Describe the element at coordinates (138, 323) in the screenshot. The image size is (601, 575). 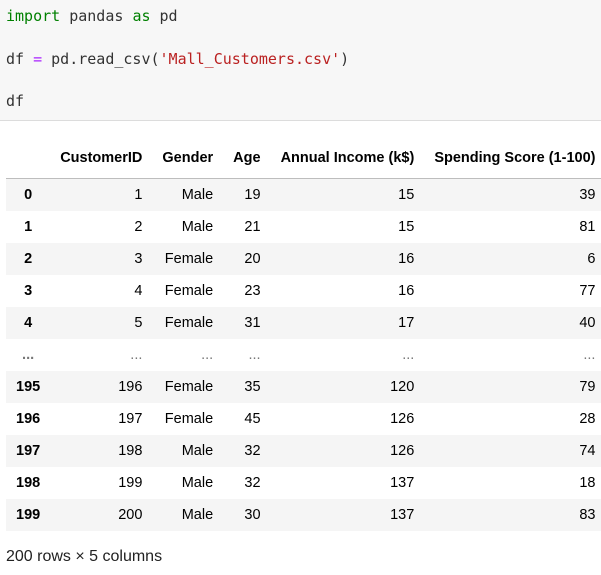
I see `table-cell: 5` at that location.